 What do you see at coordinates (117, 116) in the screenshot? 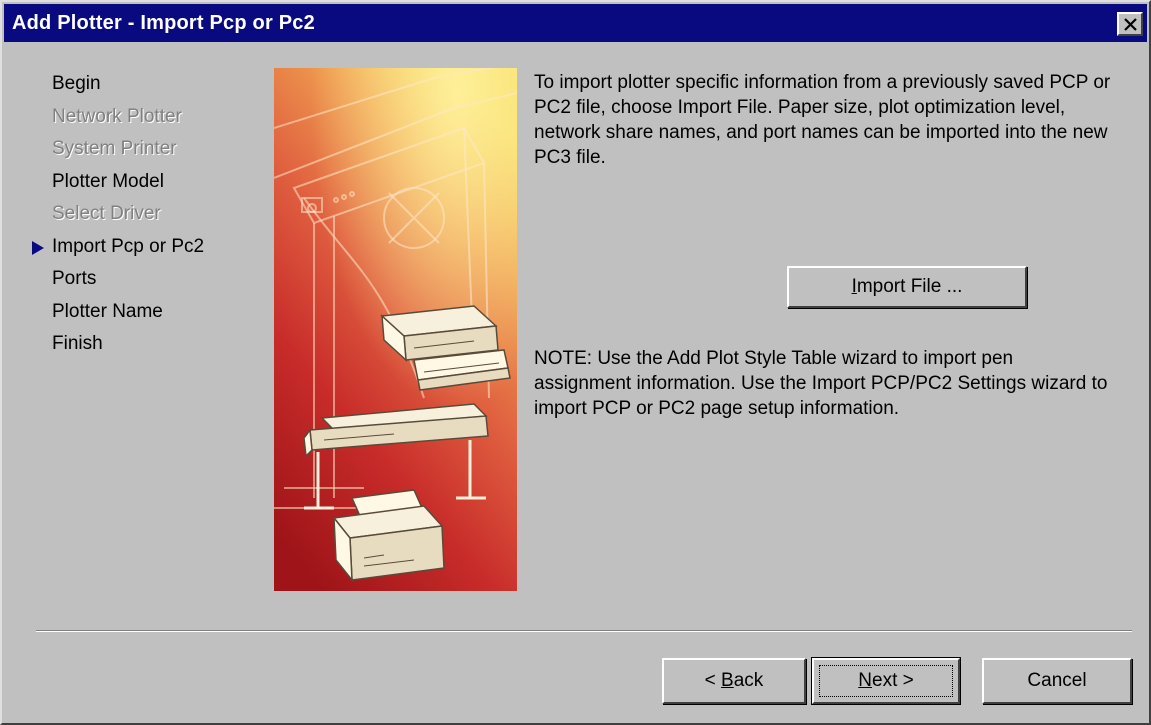
I see `step-label: Network Plotter` at bounding box center [117, 116].